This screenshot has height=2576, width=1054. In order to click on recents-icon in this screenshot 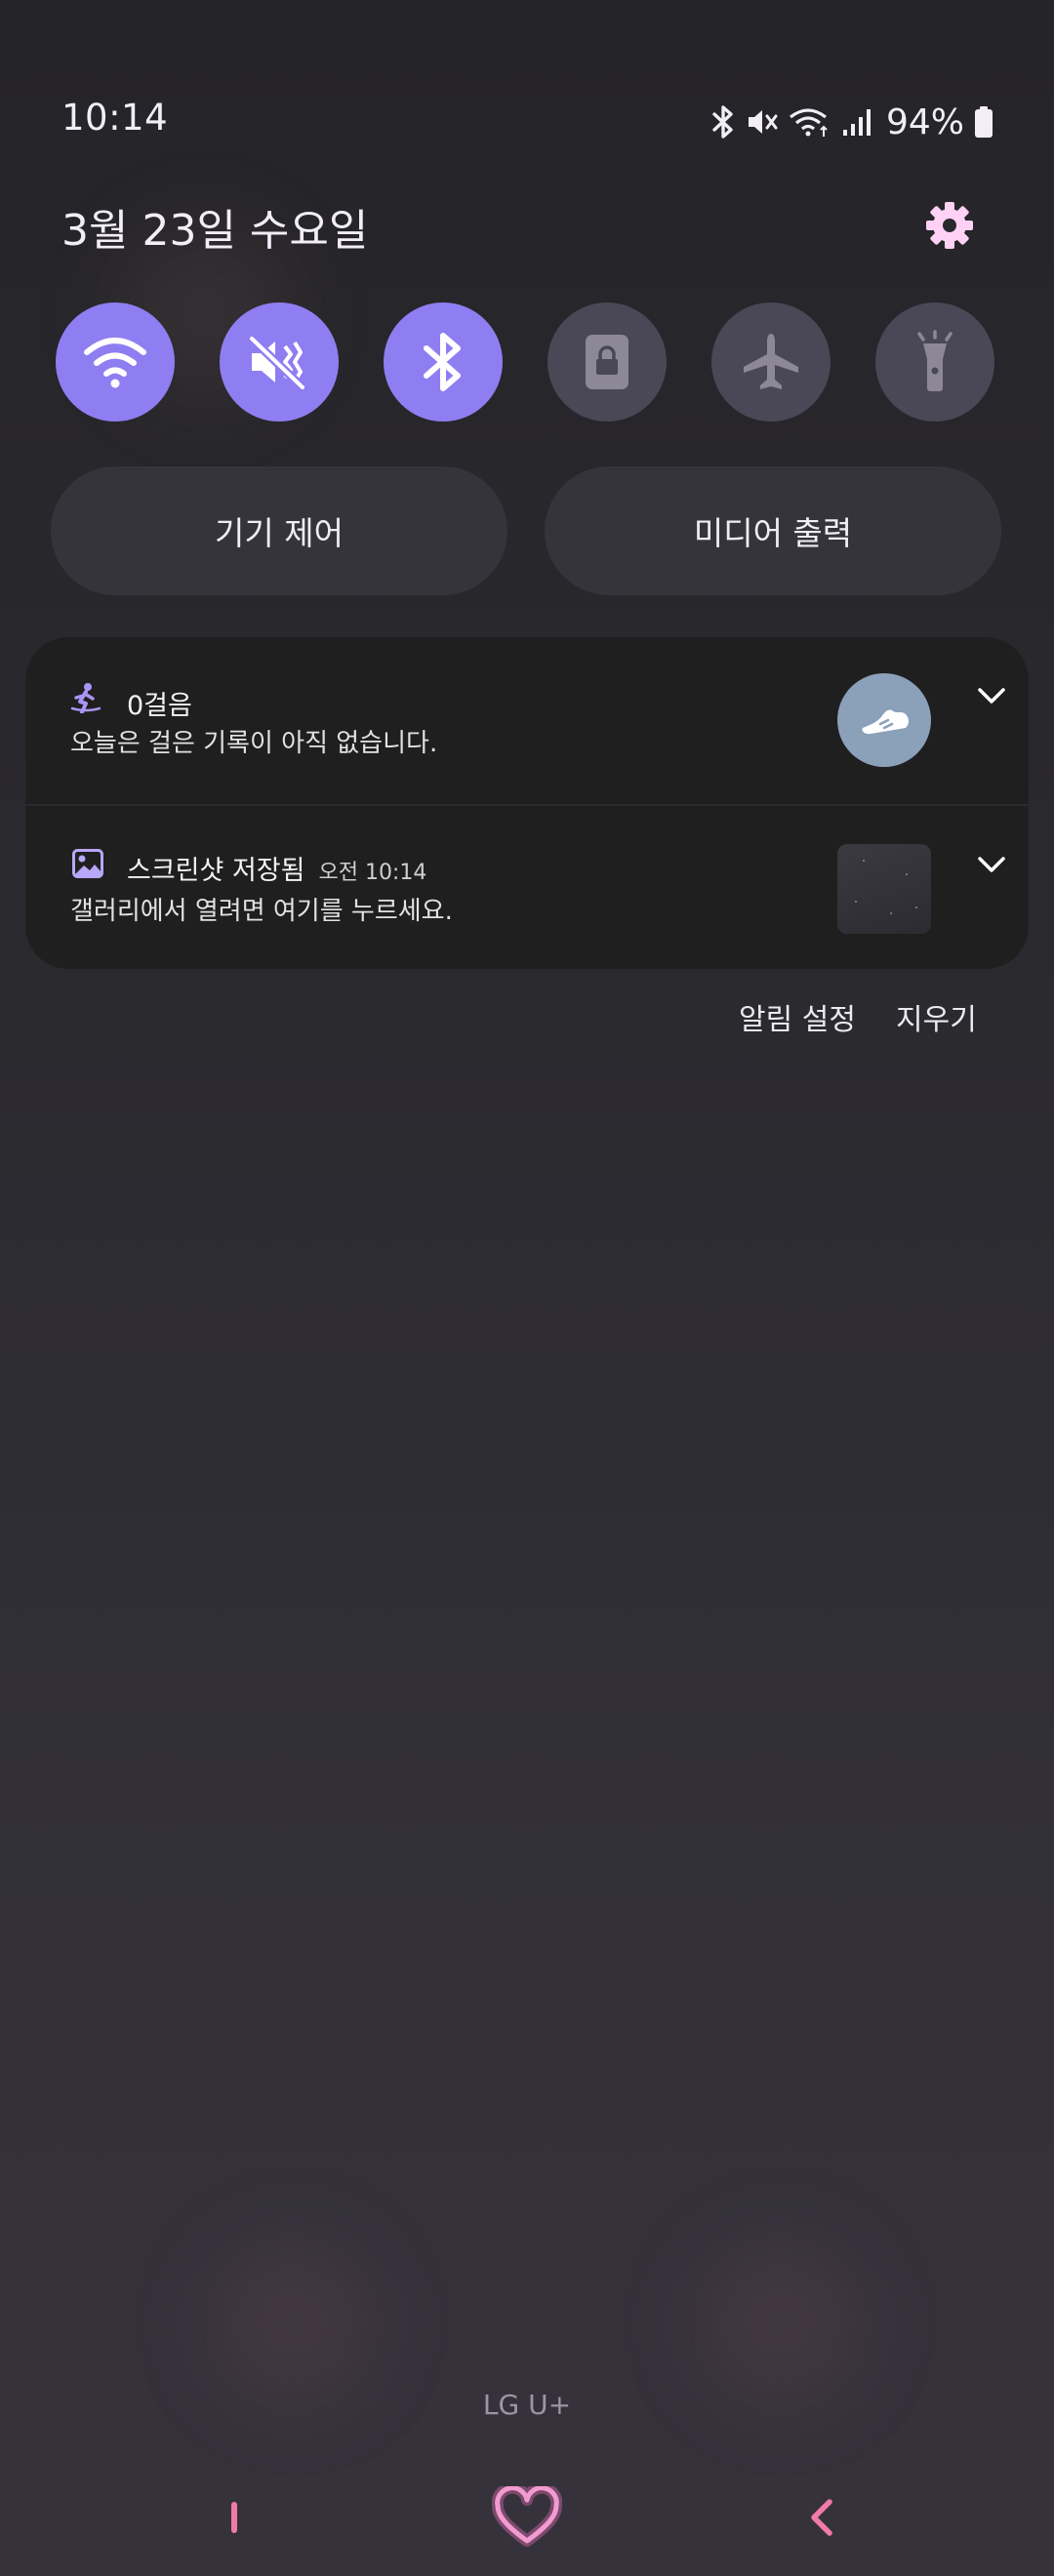, I will do `click(234, 2517)`.